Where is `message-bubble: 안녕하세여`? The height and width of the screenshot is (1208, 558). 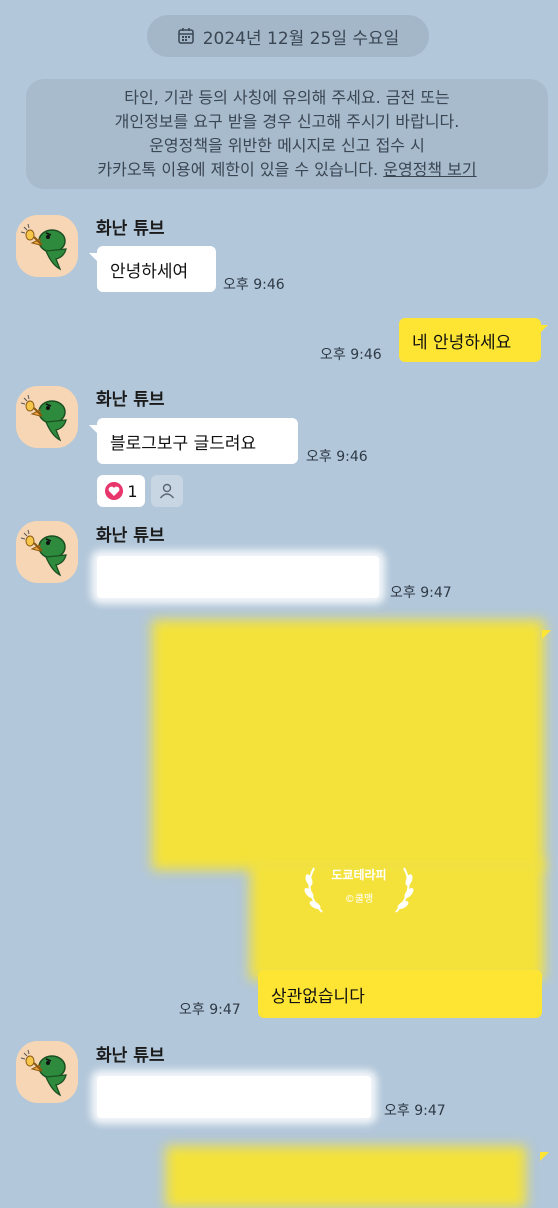 message-bubble: 안녕하세여 is located at coordinates (156, 269).